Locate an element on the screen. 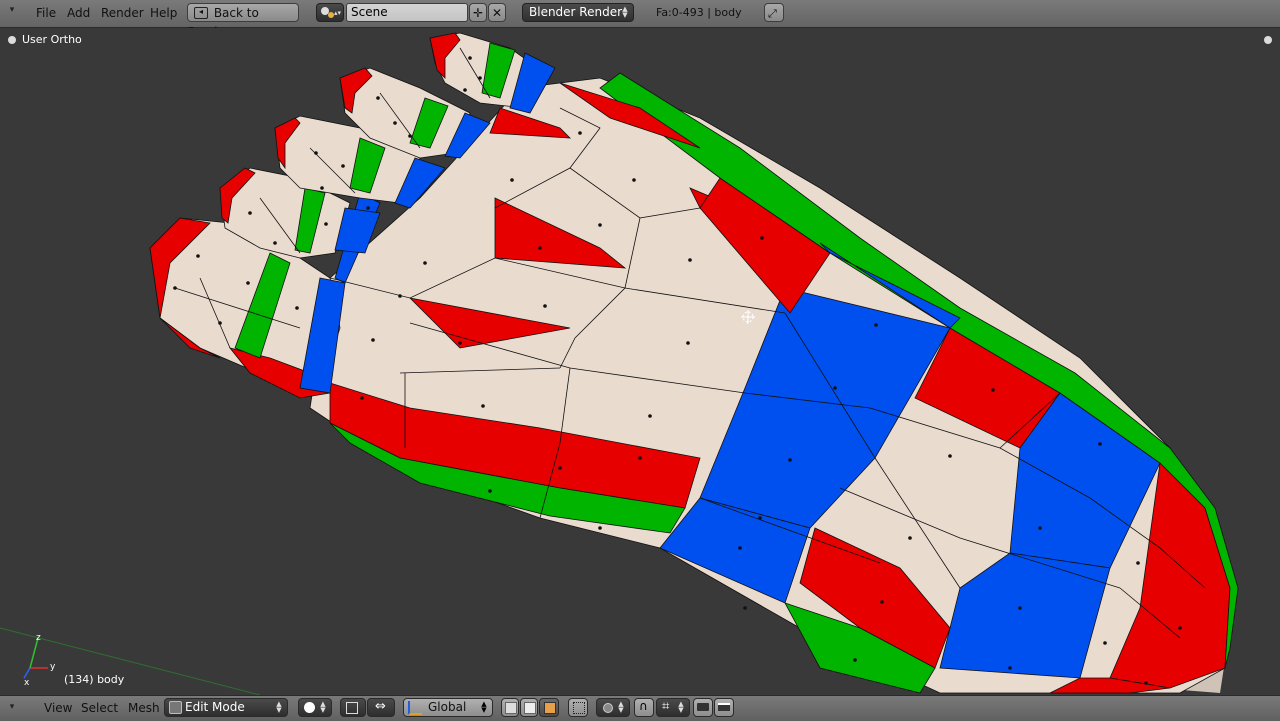 This screenshot has height=721, width=1280. fullscreen-toggle-button: ⤢ is located at coordinates (774, 12).